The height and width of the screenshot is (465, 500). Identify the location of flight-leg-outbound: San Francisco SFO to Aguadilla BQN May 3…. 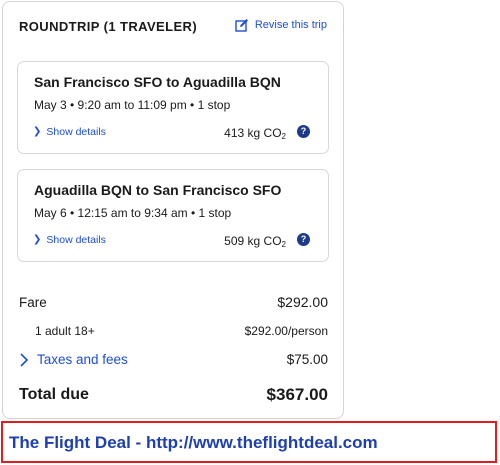
(173, 107).